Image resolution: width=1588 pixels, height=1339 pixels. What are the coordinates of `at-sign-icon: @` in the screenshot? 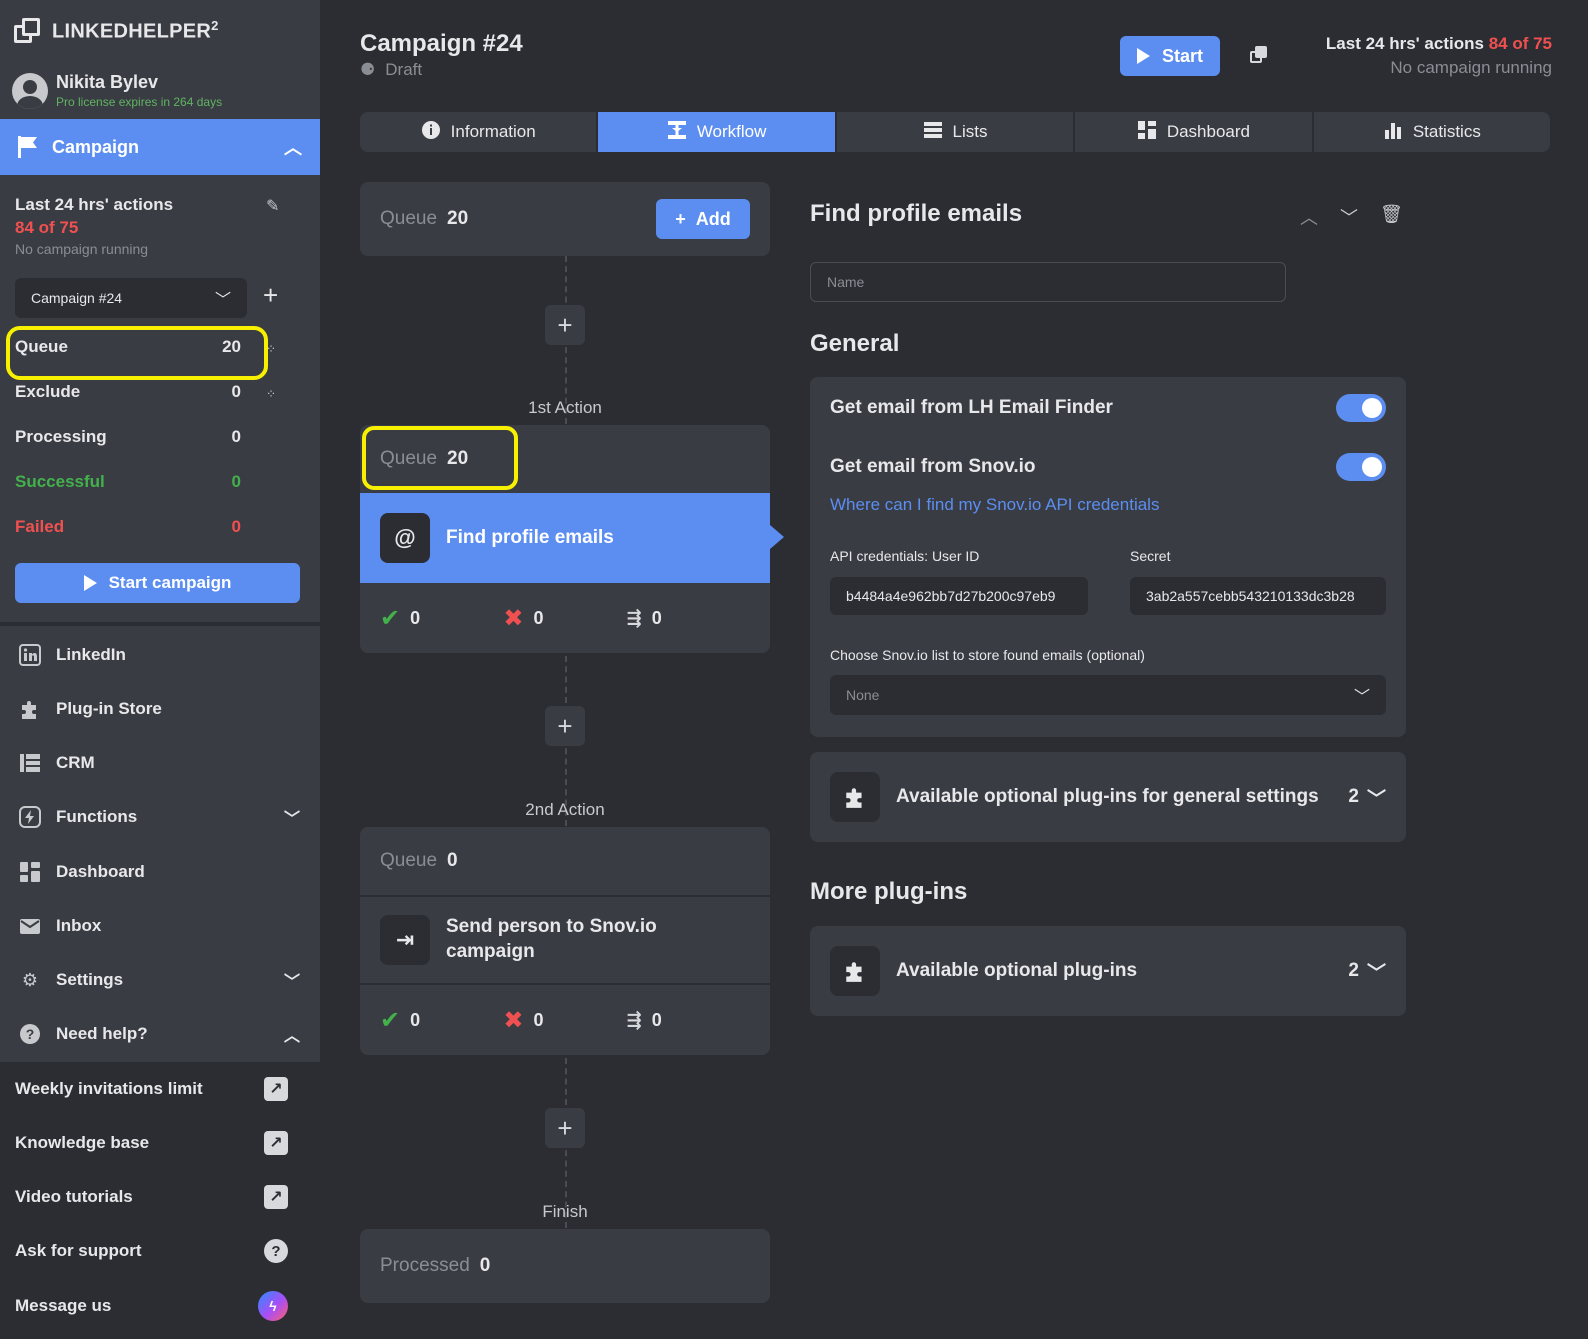 It's located at (405, 538).